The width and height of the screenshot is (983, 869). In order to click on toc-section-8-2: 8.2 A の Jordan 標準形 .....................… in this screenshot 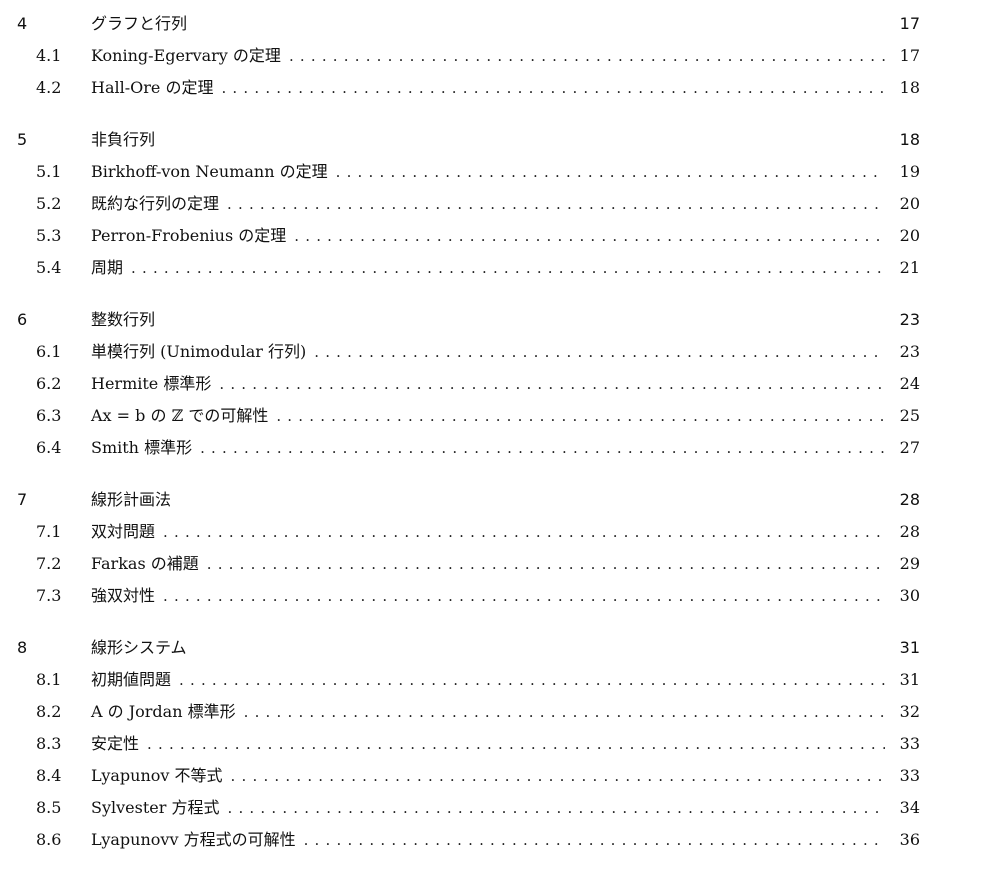, I will do `click(491, 712)`.